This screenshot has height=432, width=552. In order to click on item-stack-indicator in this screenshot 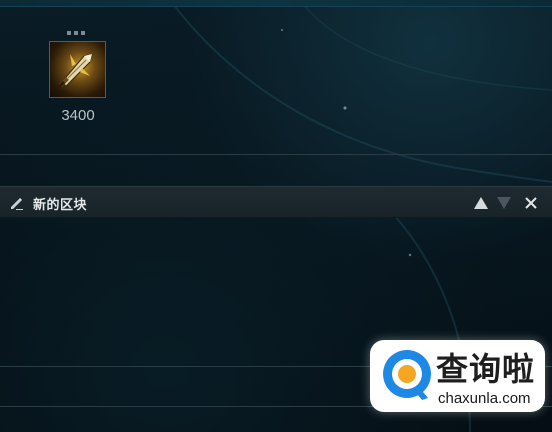, I will do `click(76, 33)`.